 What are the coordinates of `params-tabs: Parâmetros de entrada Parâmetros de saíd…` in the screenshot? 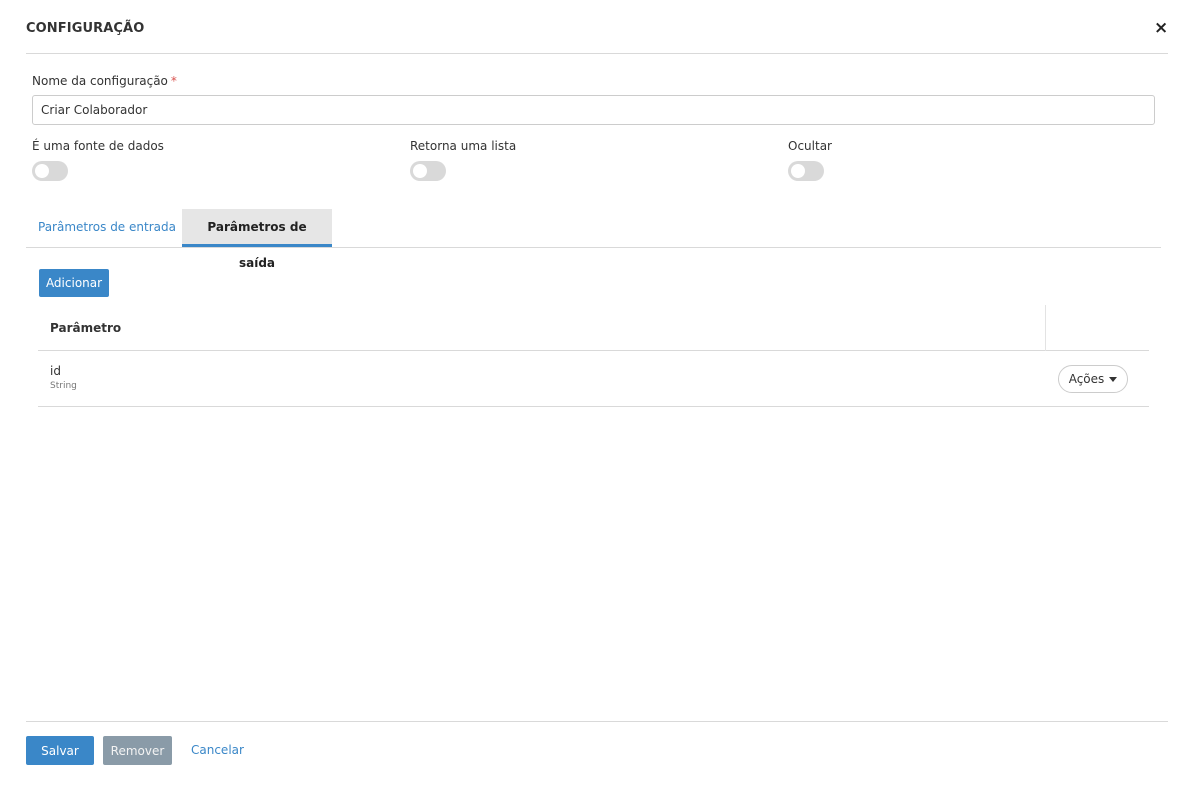 It's located at (593, 239).